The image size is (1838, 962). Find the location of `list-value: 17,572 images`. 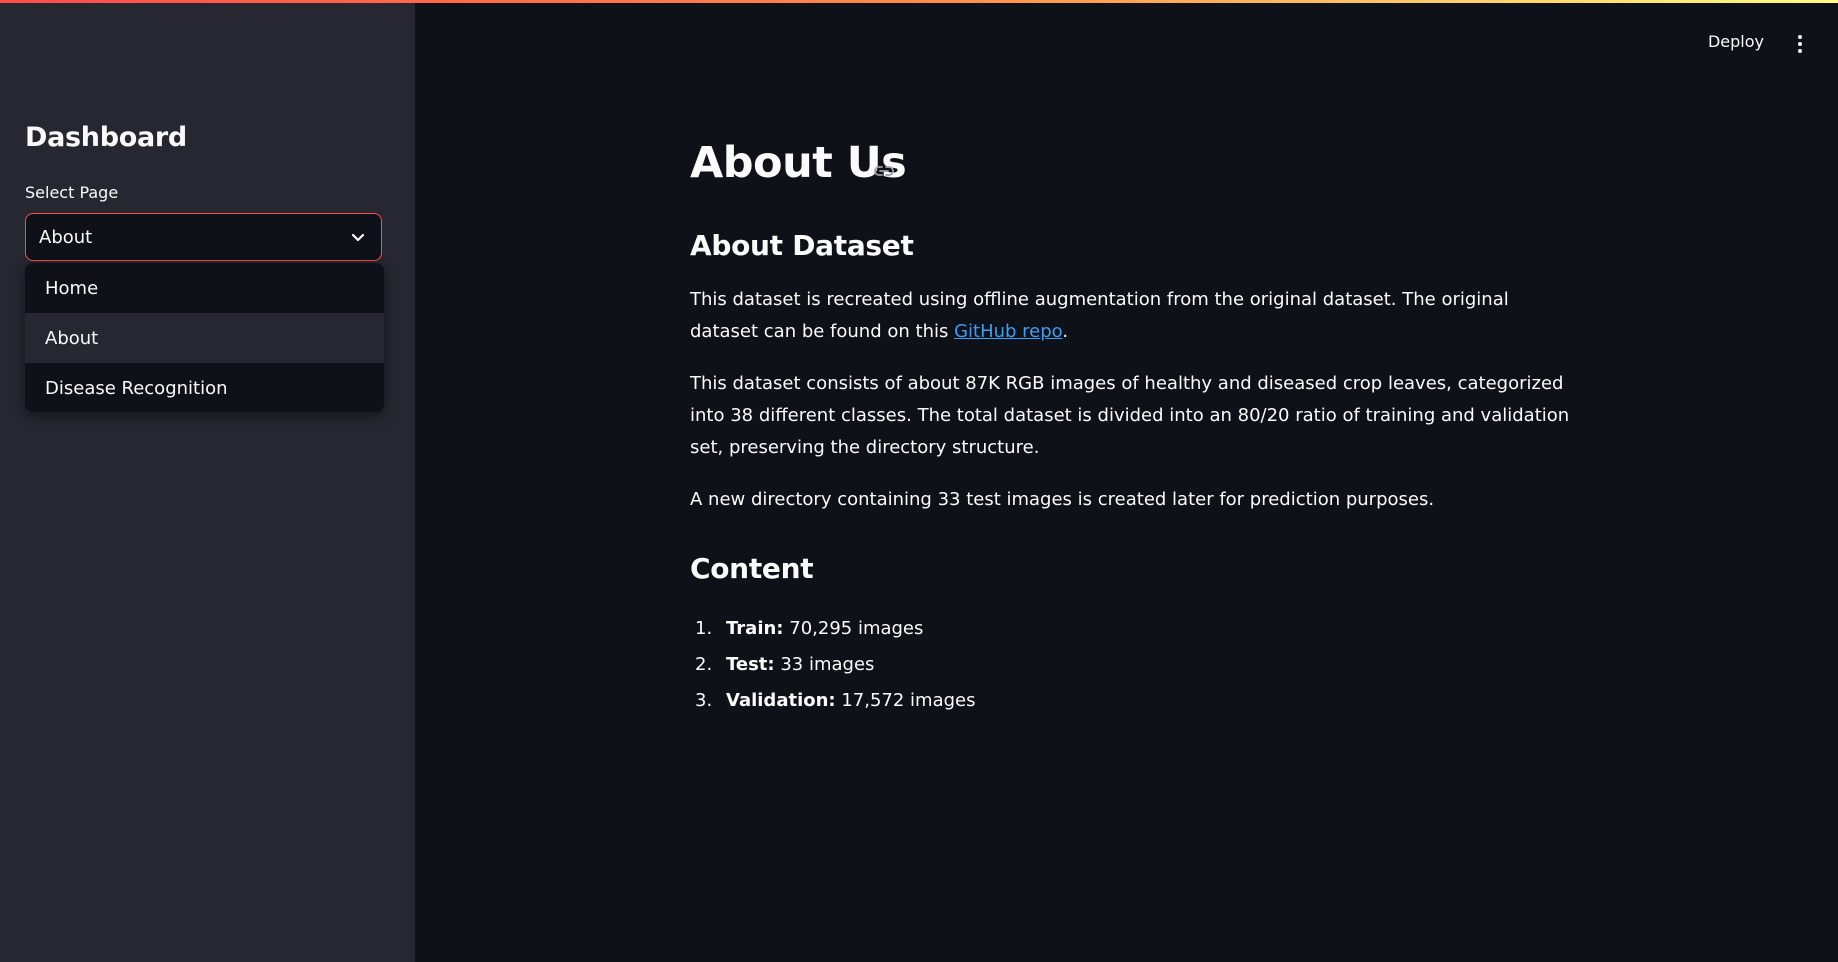

list-value: 17,572 images is located at coordinates (905, 700).